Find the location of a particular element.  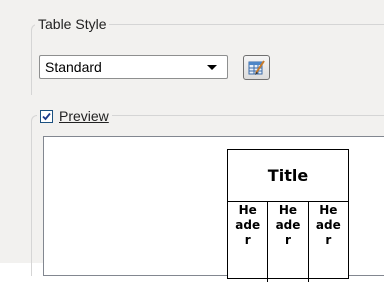

table-style-edit-button is located at coordinates (256, 67).